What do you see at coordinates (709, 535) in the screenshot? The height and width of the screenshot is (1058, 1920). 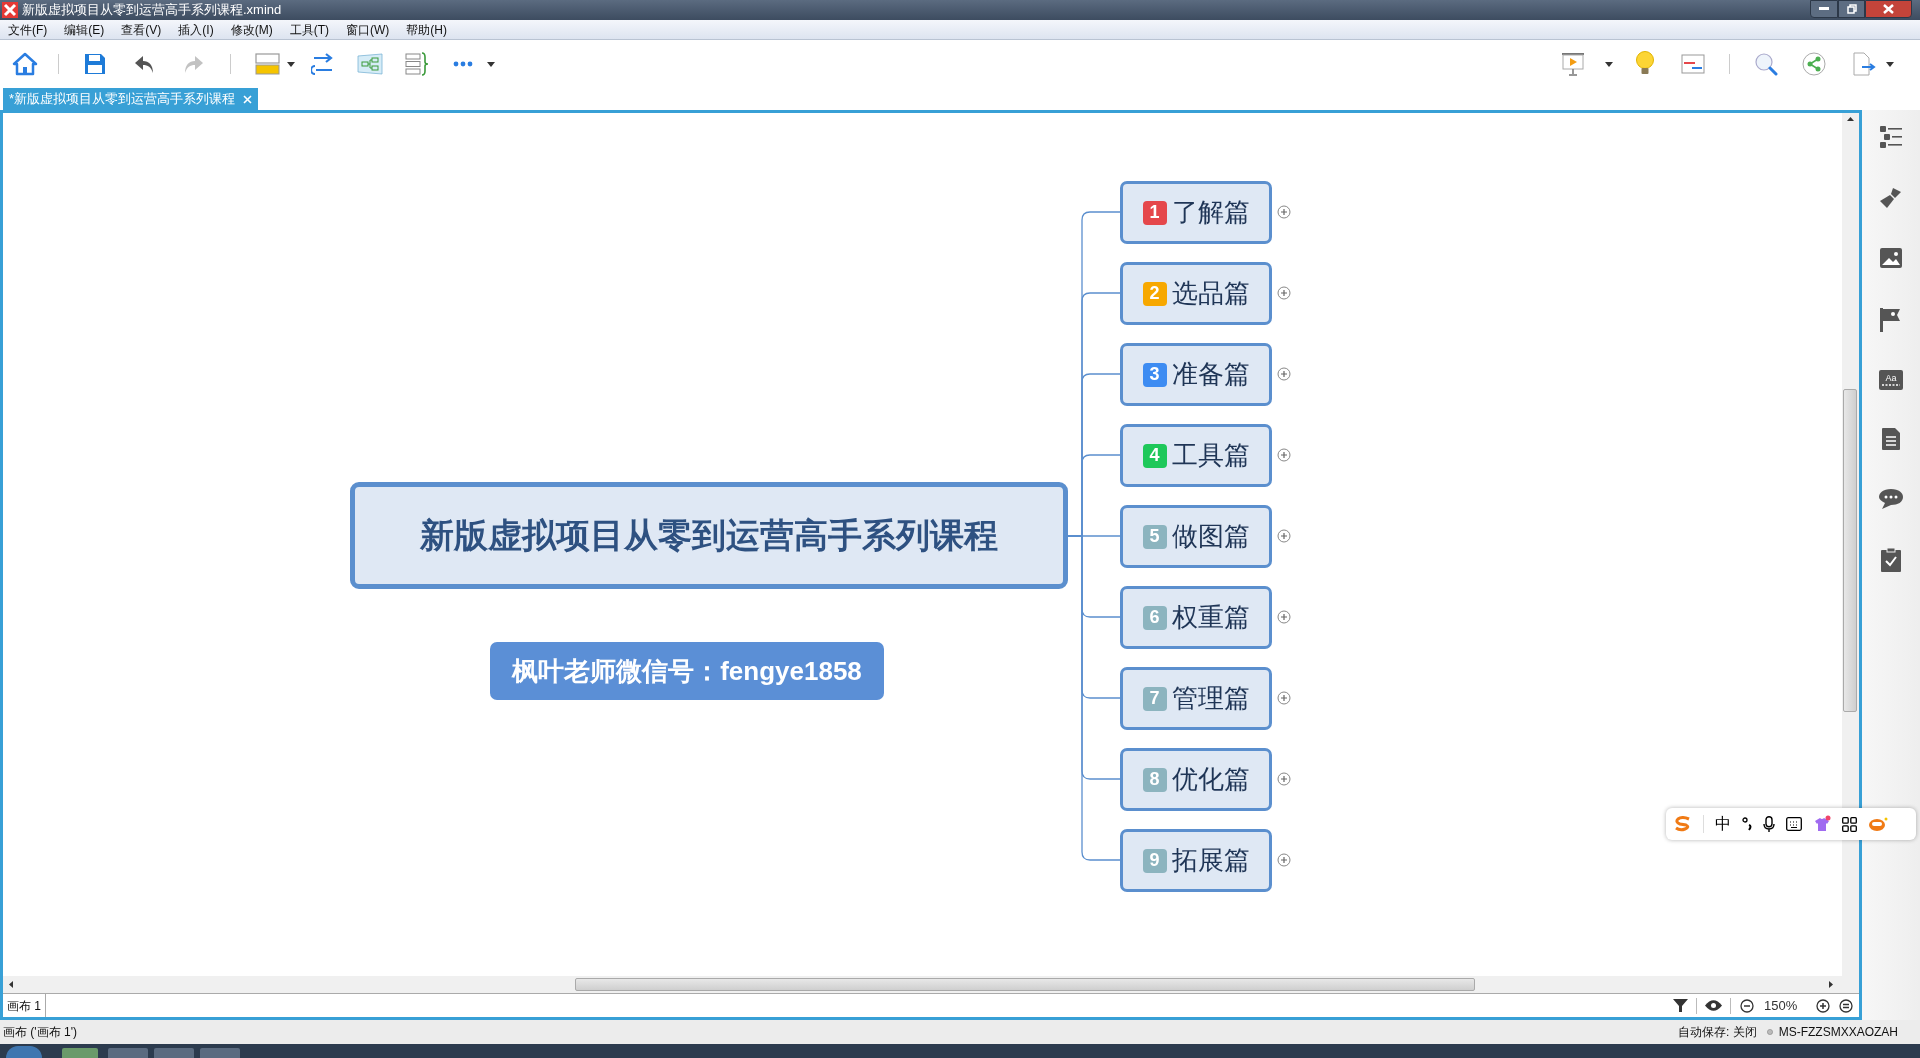 I see `central-topic: 新版虚拟项目从零到运营高手系列课程` at bounding box center [709, 535].